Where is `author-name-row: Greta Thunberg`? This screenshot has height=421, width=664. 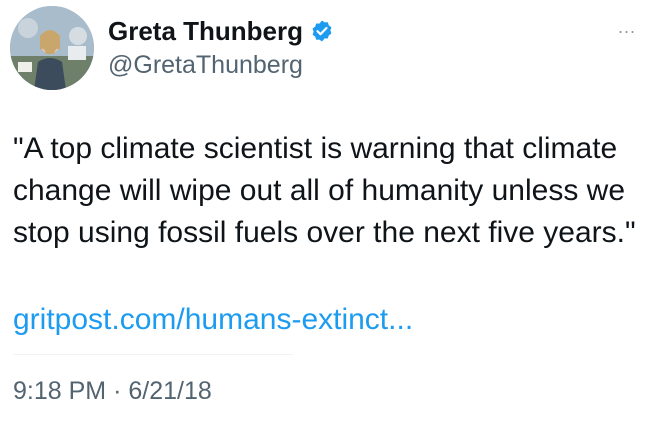 author-name-row: Greta Thunberg is located at coordinates (221, 31).